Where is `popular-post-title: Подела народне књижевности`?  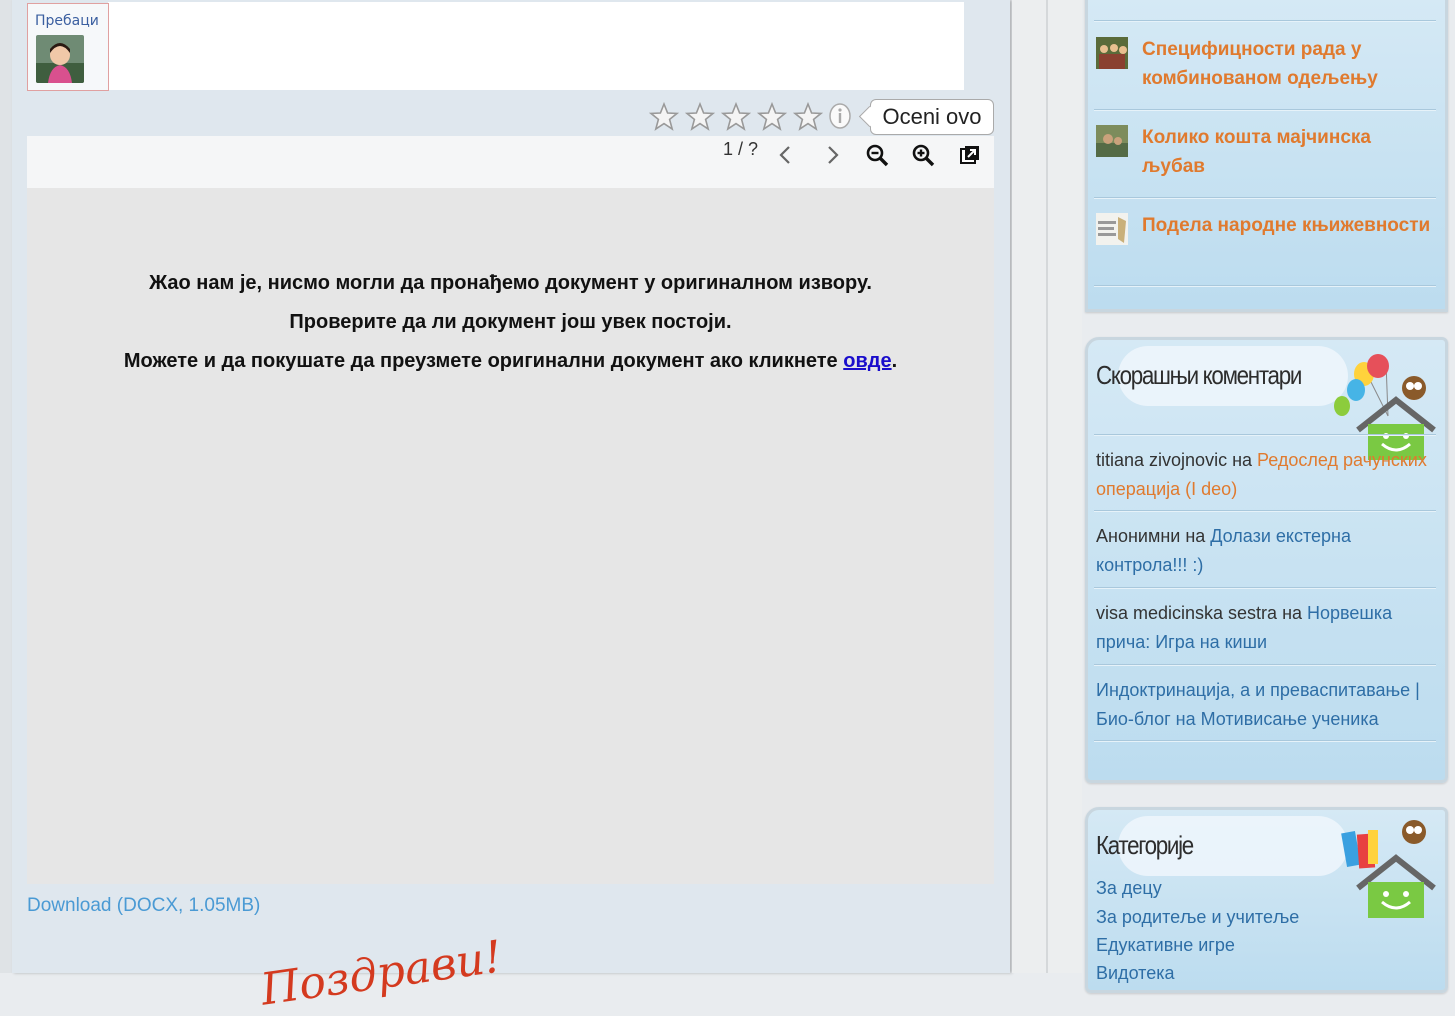 popular-post-title: Подела народне књижевности is located at coordinates (1287, 225).